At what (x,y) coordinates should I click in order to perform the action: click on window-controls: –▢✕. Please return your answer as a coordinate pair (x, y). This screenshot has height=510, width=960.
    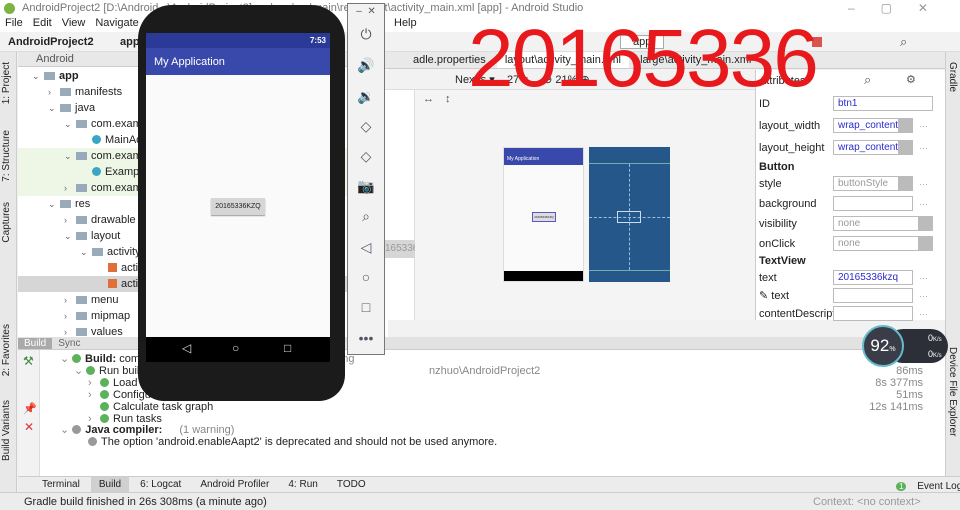
    Looking at the image, I should click on (901, 8).